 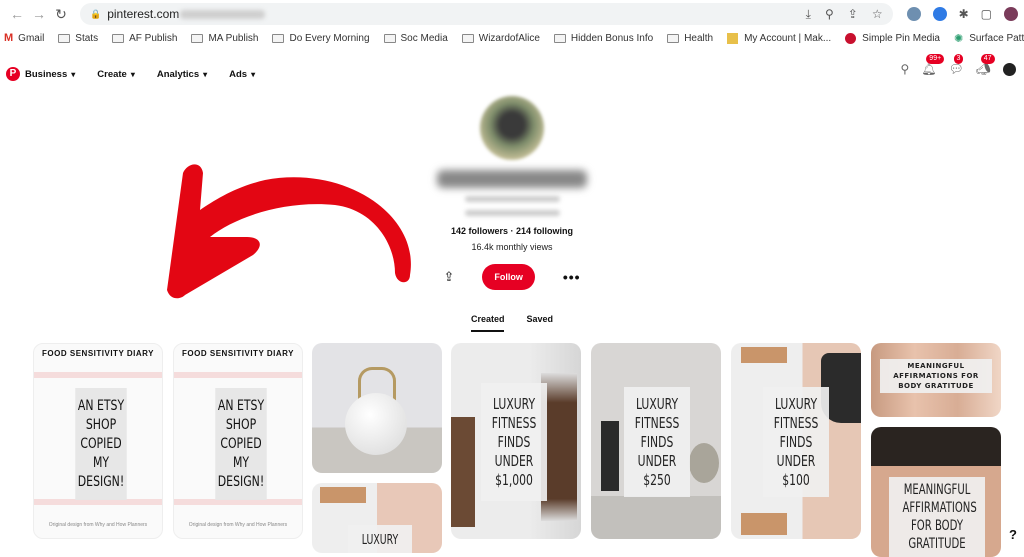 What do you see at coordinates (956, 65) in the screenshot?
I see `messages-icon: 💬︎ 3` at bounding box center [956, 65].